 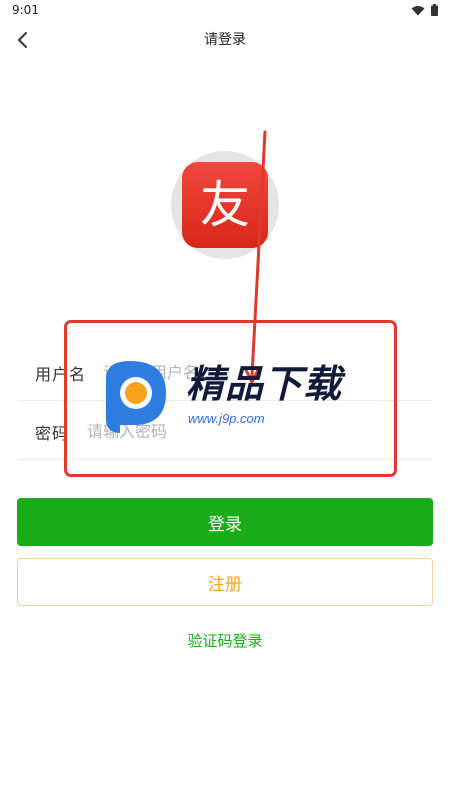 I want to click on wifi-icon, so click(x=418, y=10).